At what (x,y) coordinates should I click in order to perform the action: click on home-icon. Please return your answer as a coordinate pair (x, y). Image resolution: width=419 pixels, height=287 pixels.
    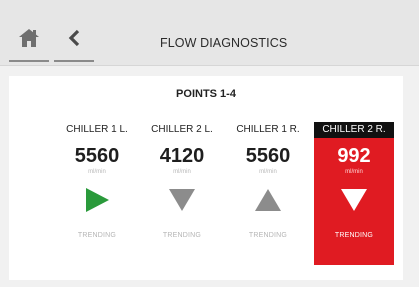
    Looking at the image, I should click on (29, 38).